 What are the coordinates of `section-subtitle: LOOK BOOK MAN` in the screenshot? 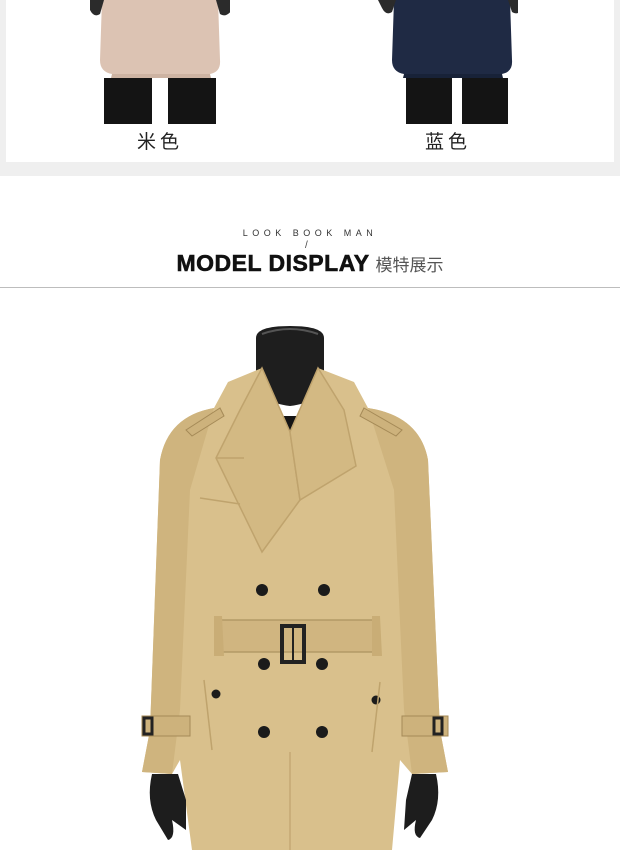 It's located at (310, 233).